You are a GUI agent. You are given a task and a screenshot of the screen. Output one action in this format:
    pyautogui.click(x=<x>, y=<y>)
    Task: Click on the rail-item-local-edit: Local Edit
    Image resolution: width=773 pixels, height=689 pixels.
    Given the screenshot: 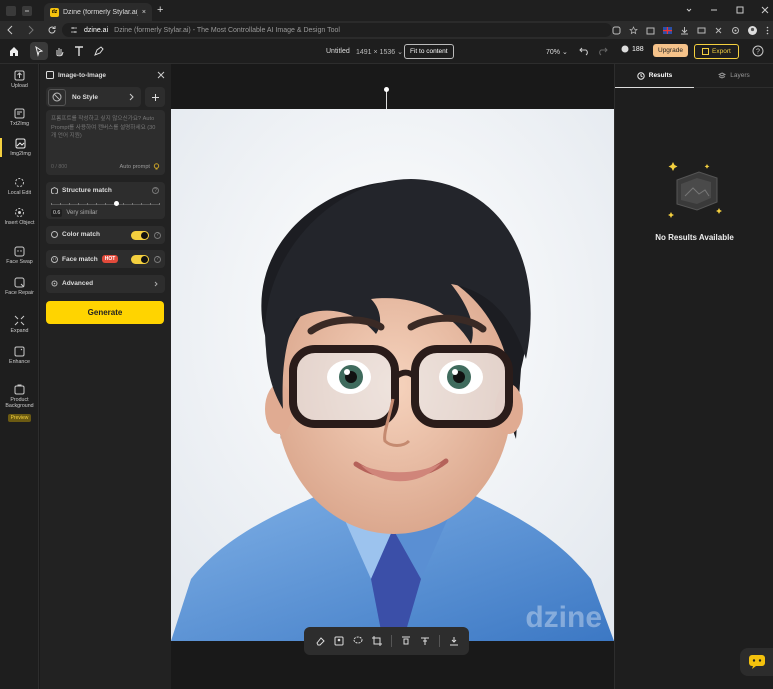 What is the action you would take?
    pyautogui.click(x=19, y=186)
    